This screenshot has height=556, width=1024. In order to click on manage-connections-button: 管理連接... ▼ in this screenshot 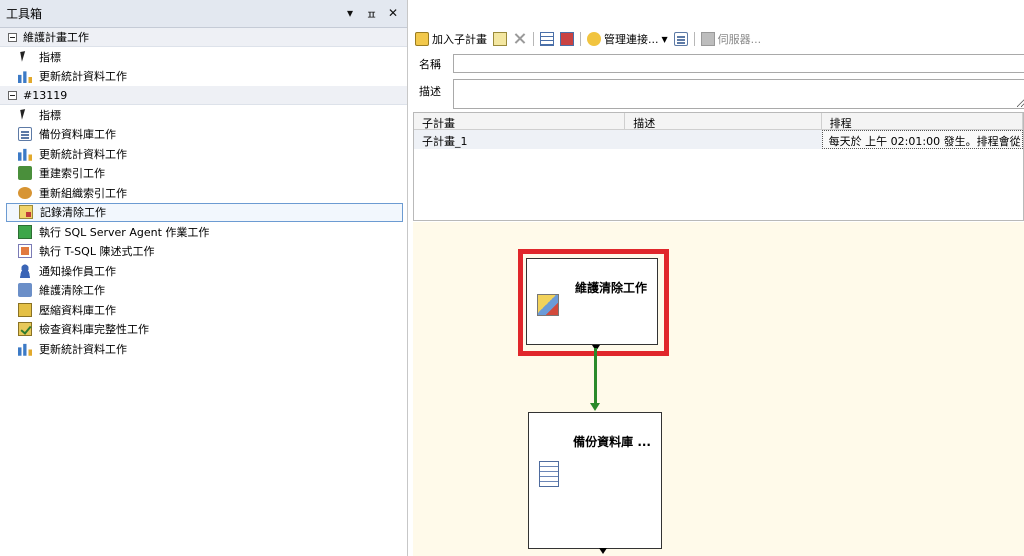, I will do `click(627, 39)`.